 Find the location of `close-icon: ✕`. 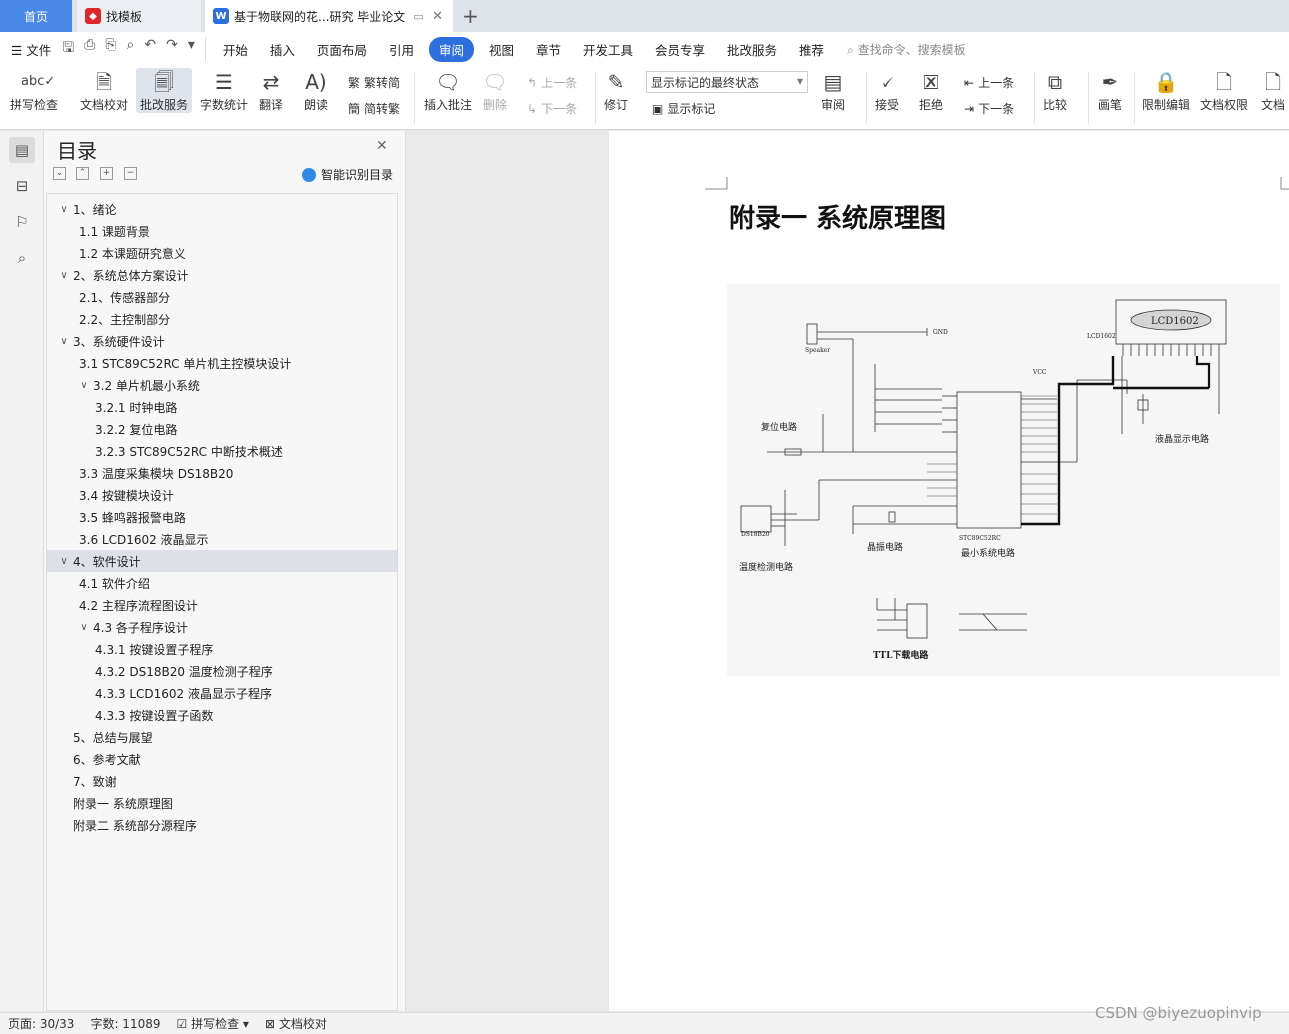

close-icon: ✕ is located at coordinates (382, 146).